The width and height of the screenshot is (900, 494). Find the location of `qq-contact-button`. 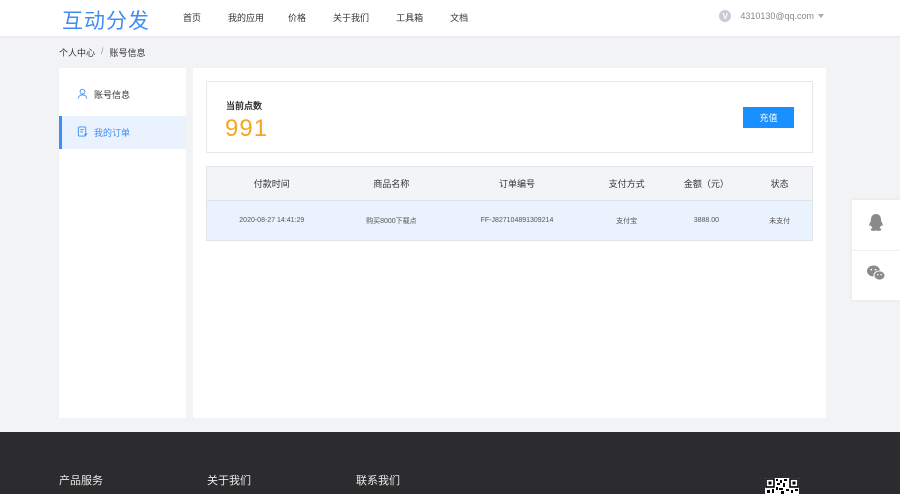

qq-contact-button is located at coordinates (876, 225).